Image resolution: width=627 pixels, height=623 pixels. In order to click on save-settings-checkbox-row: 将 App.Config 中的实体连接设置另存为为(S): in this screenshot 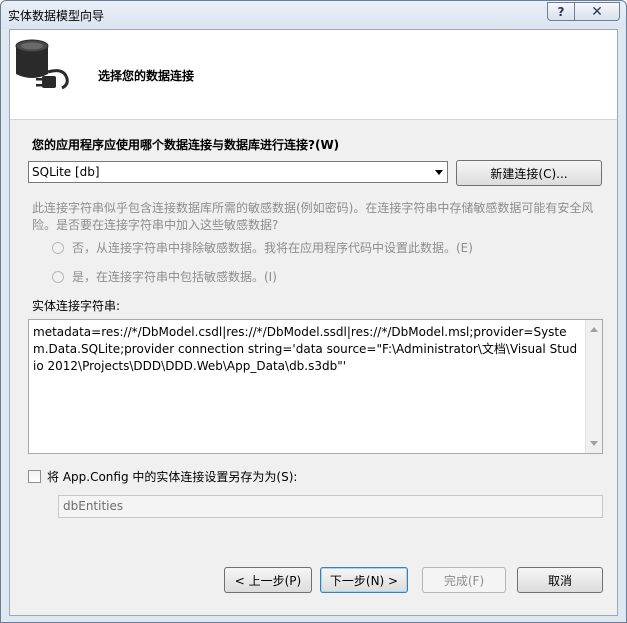, I will do `click(162, 476)`.